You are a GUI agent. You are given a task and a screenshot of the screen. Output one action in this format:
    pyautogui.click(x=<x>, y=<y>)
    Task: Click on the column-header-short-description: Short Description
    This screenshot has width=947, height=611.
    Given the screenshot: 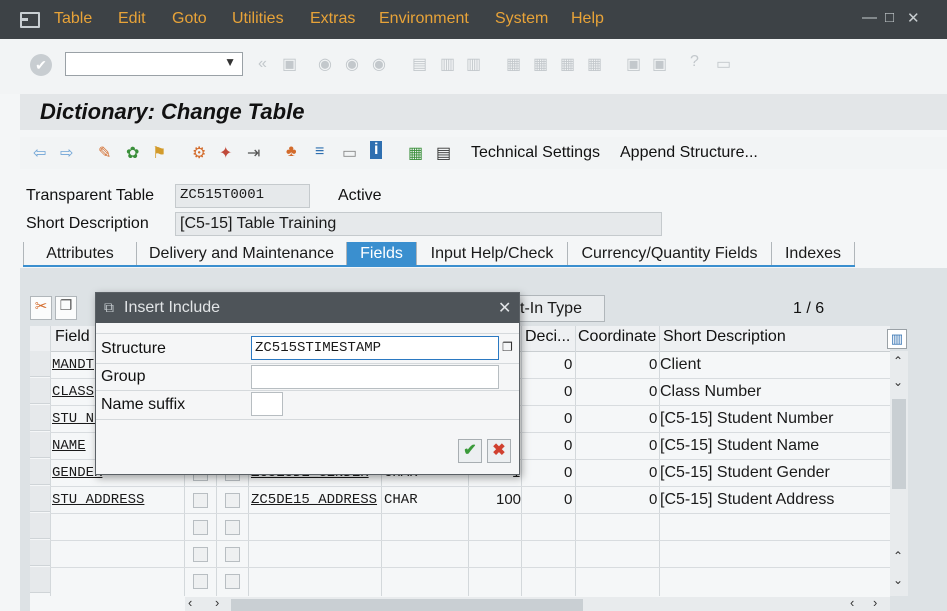 What is the action you would take?
    pyautogui.click(x=724, y=337)
    